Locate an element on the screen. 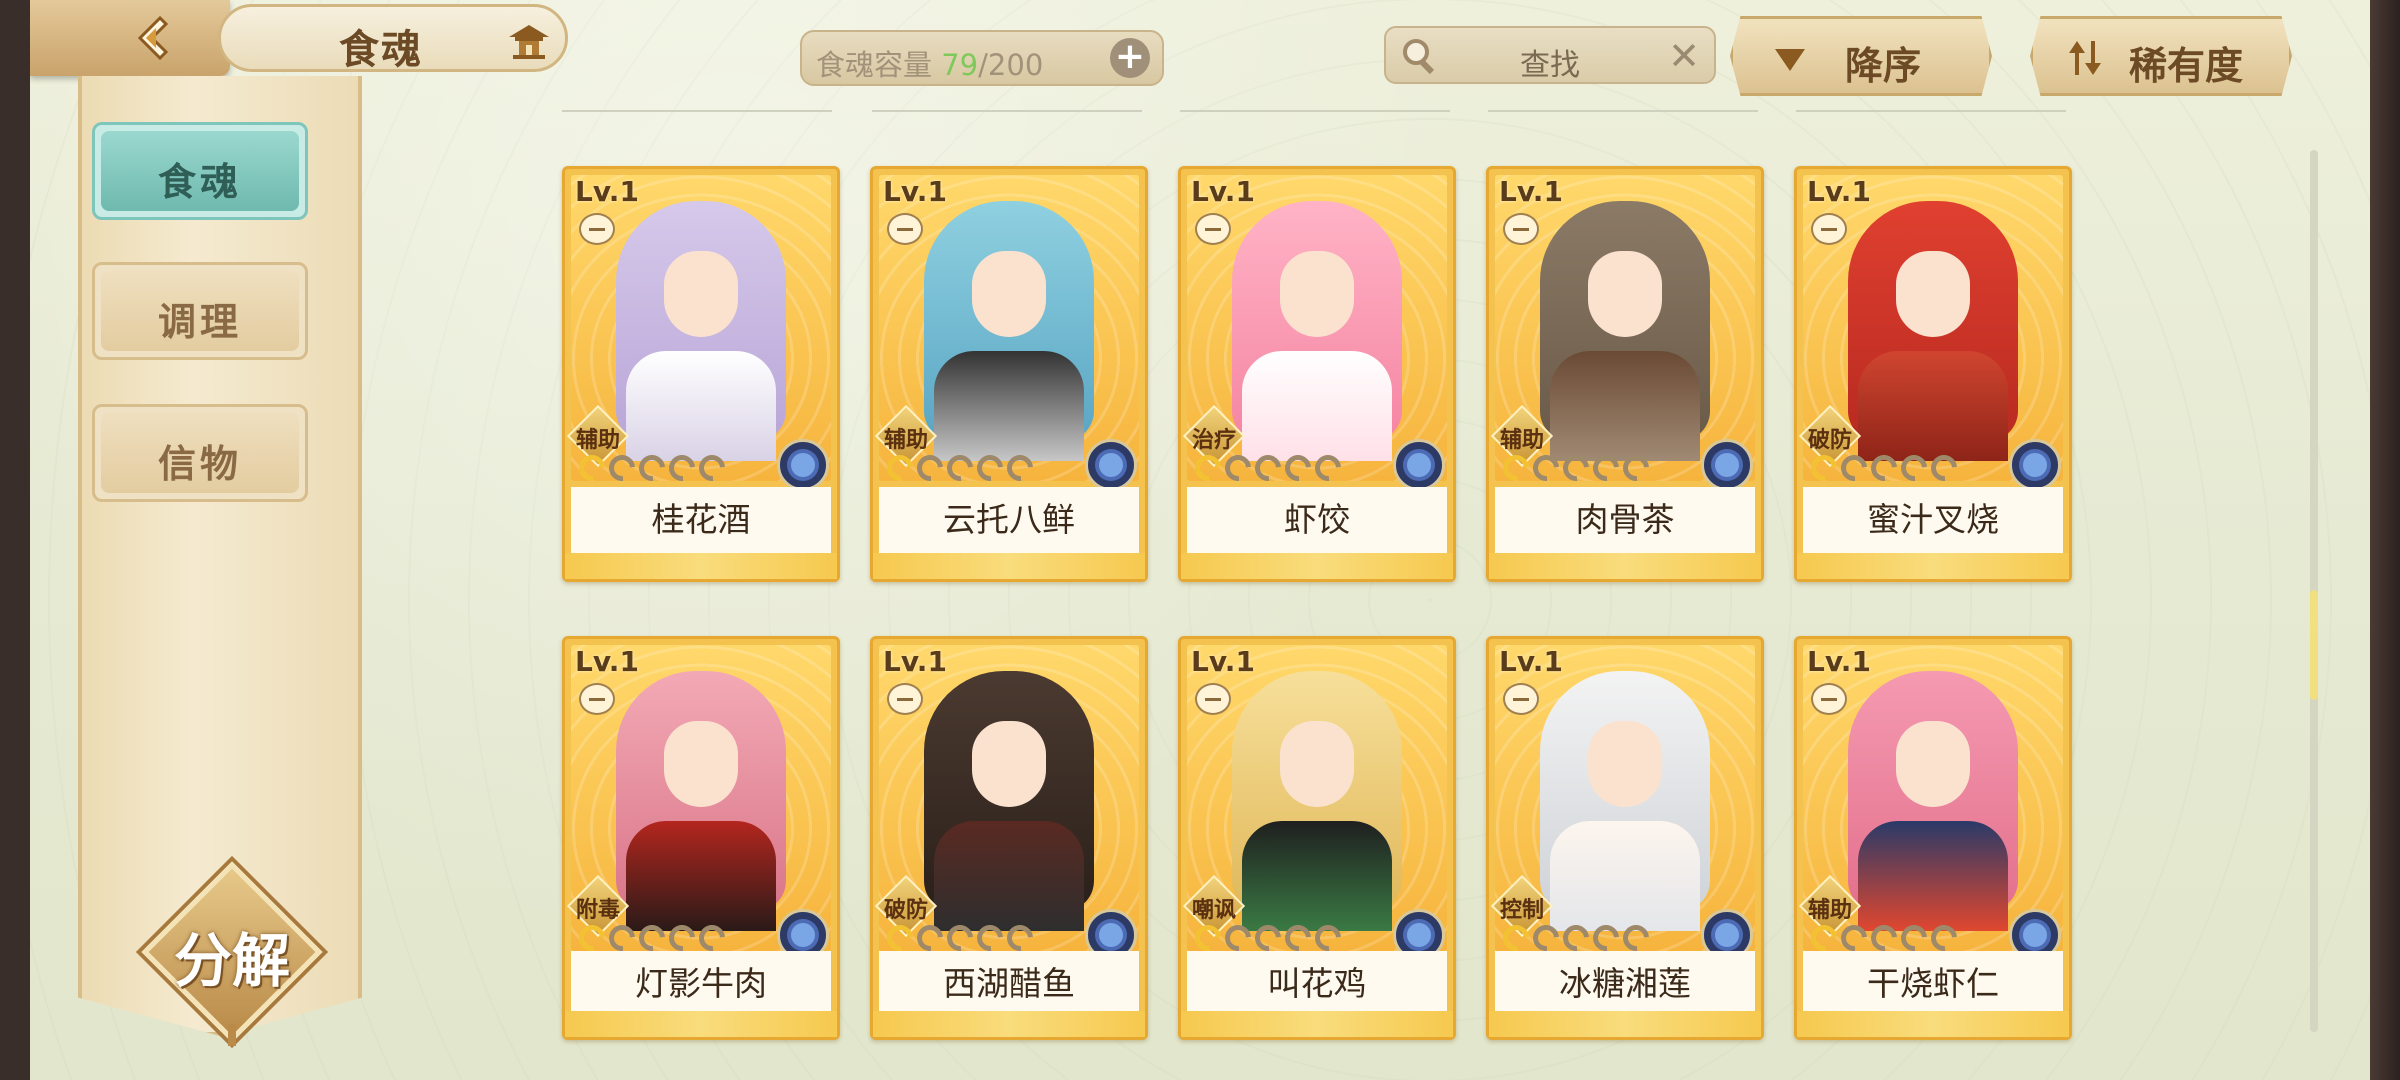 Image resolution: width=2400 pixels, height=1080 pixels. soul-card: Lv.1 破防 蜜汁叉烧 is located at coordinates (1933, 374).